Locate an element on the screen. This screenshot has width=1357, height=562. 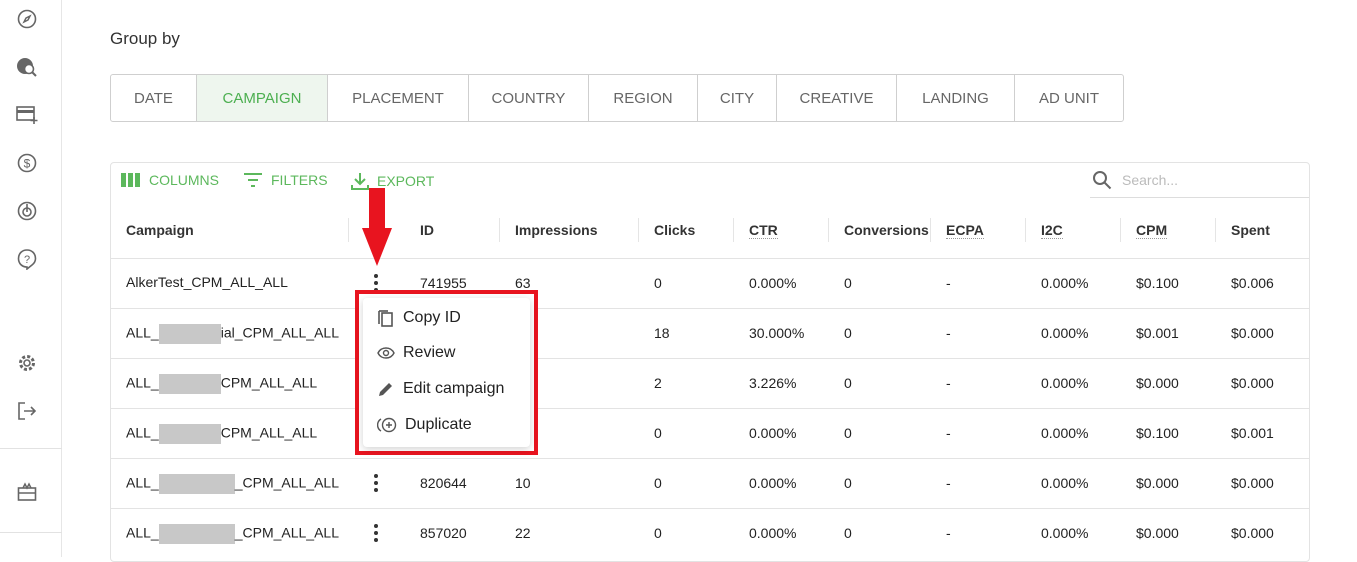
menu-item-label: Copy ID is located at coordinates (432, 317).